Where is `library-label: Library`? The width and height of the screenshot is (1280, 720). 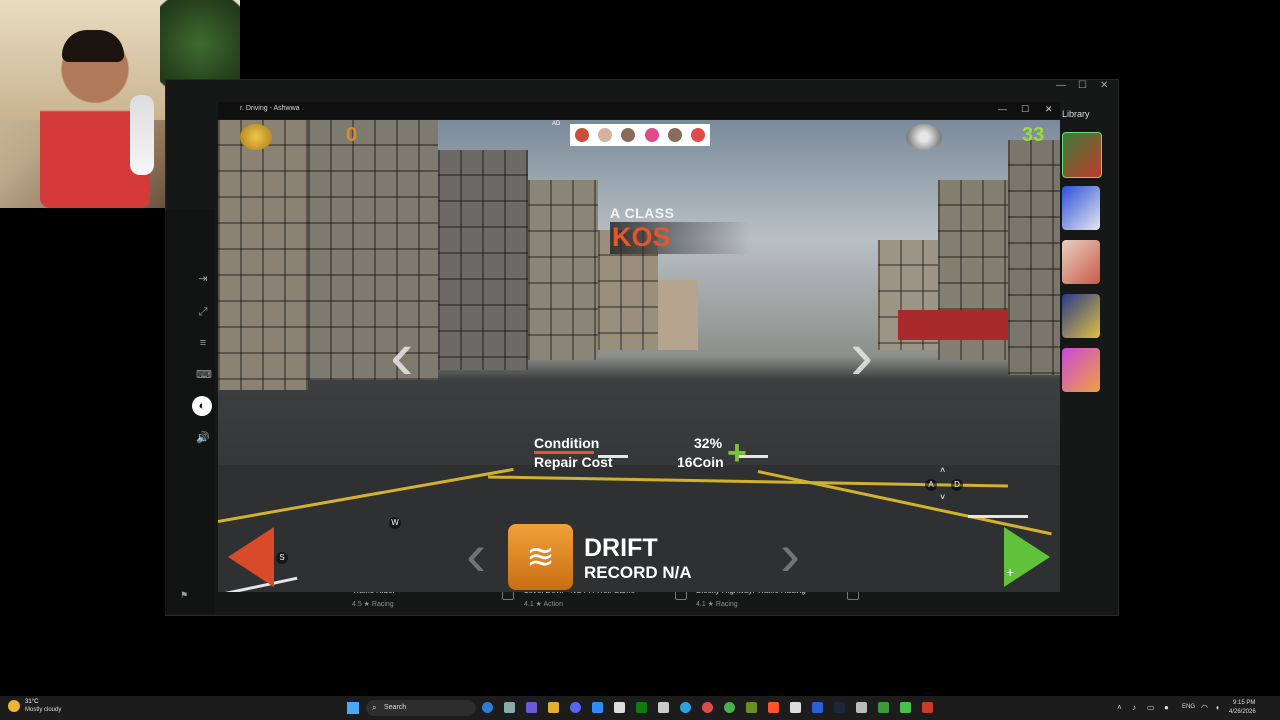 library-label: Library is located at coordinates (1076, 114).